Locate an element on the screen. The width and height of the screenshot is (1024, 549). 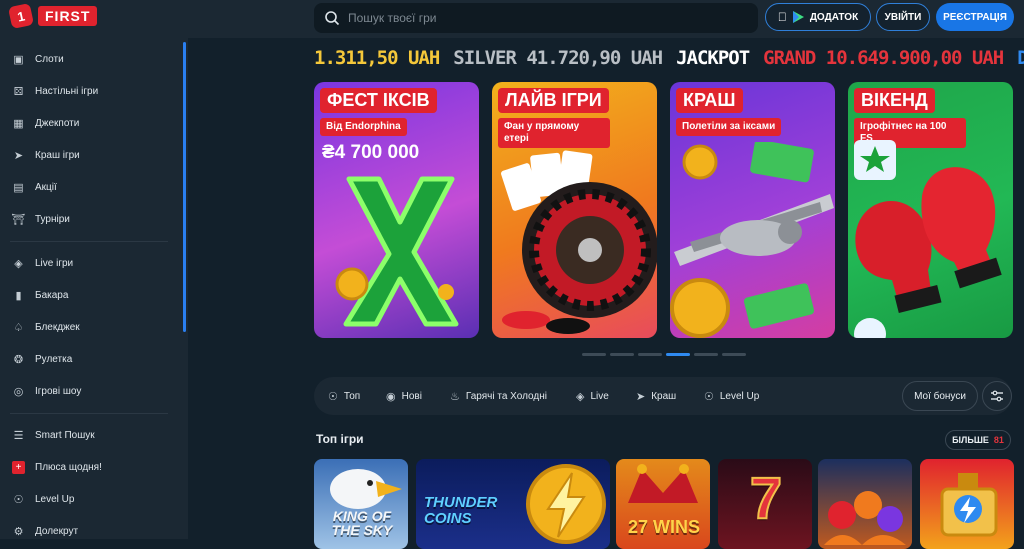
top-bar: 1 FIRST  ДОДАТОК УВІЙТИ РЕЄСТРАЦІЯ is located at coordinates (512, 19).